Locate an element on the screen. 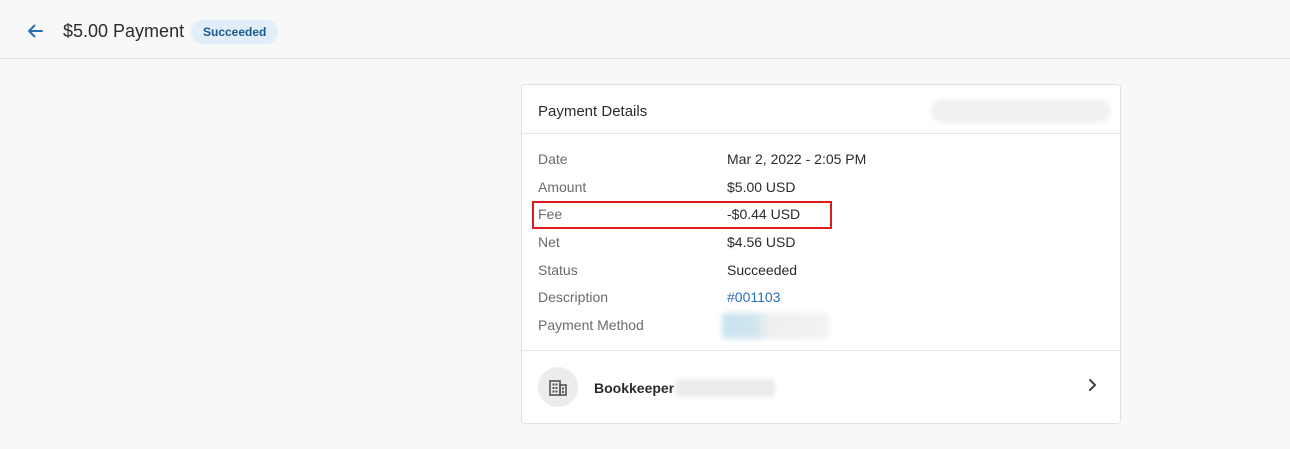  arrow-left-icon is located at coordinates (35, 31).